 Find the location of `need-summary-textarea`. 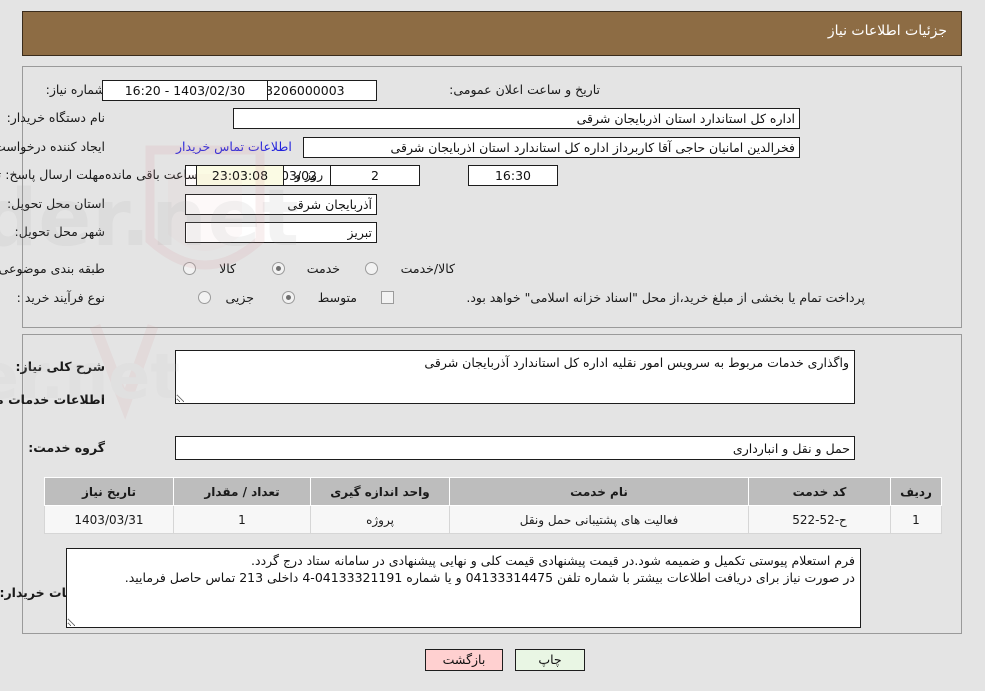

need-summary-textarea is located at coordinates (515, 377).